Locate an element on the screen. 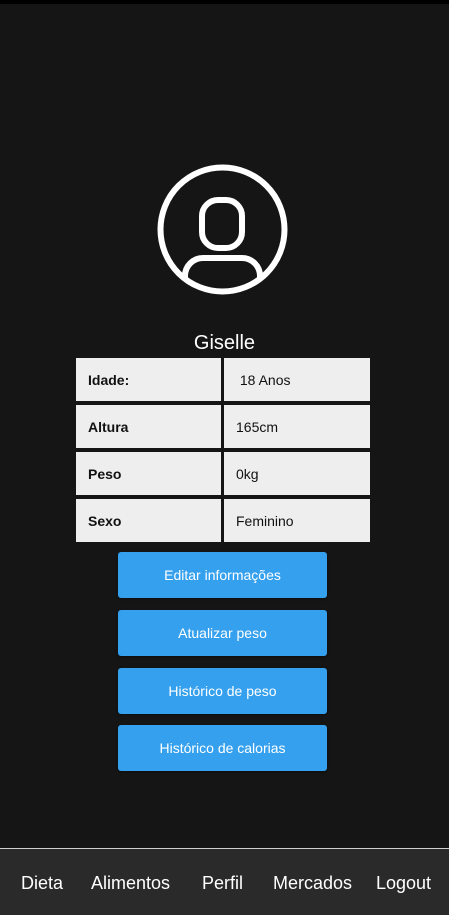 Image resolution: width=449 pixels, height=915 pixels. user-avatar-icon is located at coordinates (222, 229).